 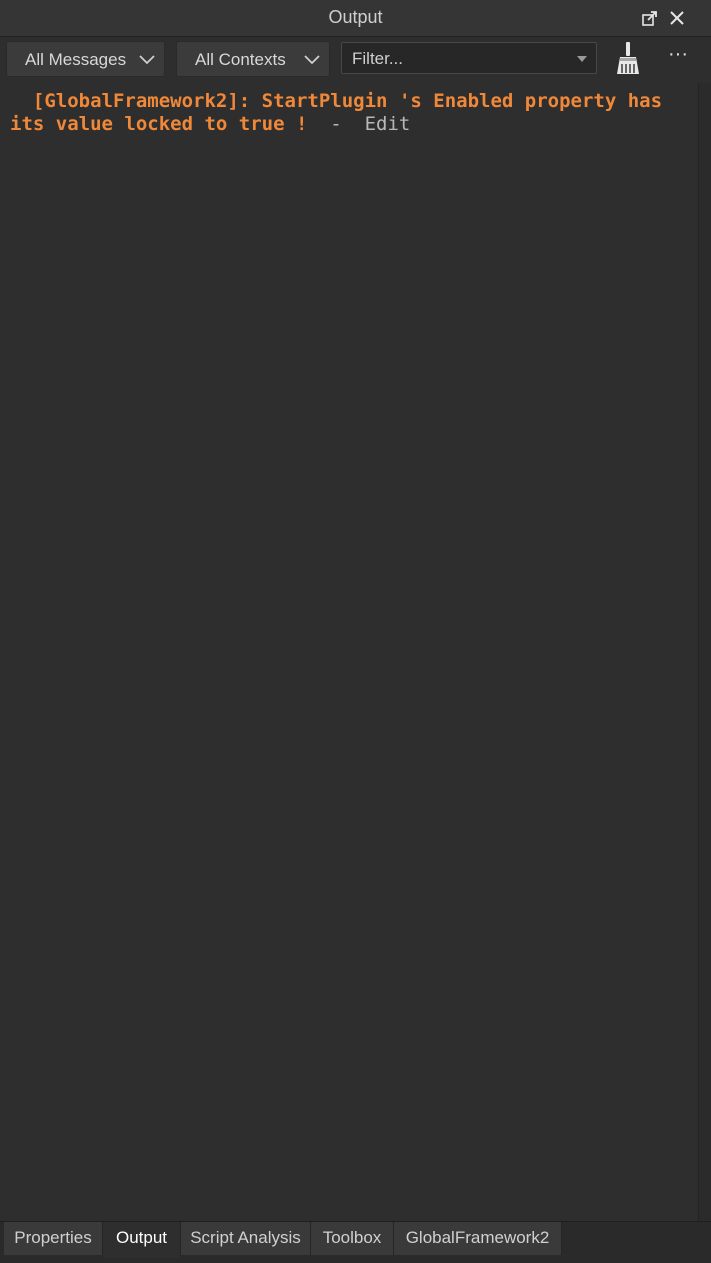 I want to click on context-label: All Contexts, so click(x=240, y=59).